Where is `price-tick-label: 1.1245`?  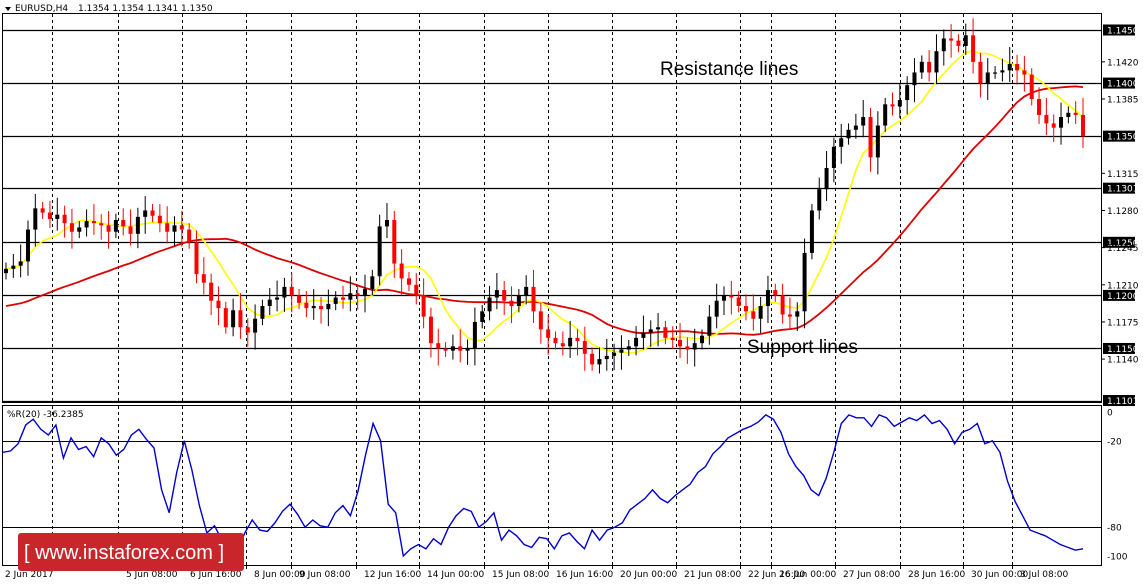 price-tick-label: 1.1245 is located at coordinates (1123, 249).